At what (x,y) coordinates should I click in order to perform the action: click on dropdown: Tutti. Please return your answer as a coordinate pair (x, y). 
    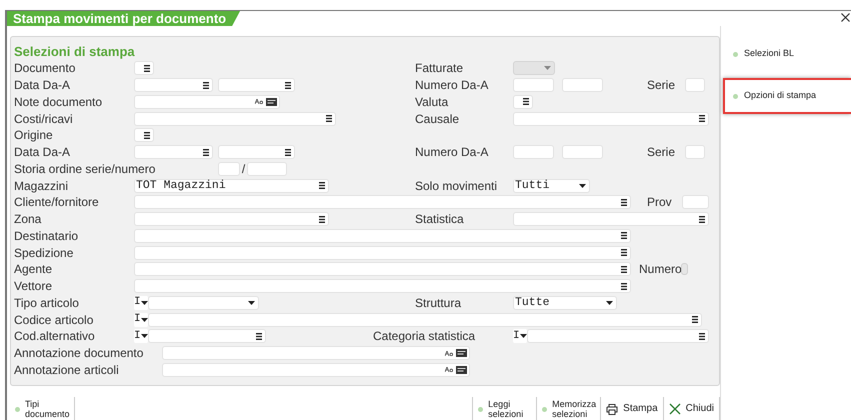
    Looking at the image, I should click on (551, 185).